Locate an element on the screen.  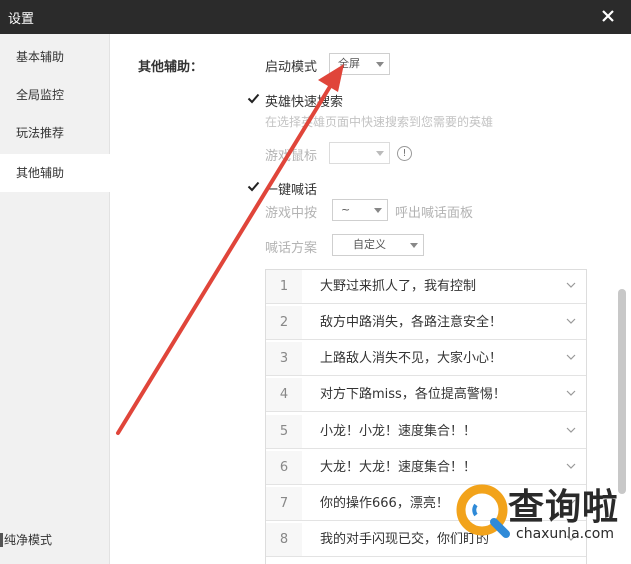
list-item: 1 大野过来抓人了，我有控制 is located at coordinates (426, 287).